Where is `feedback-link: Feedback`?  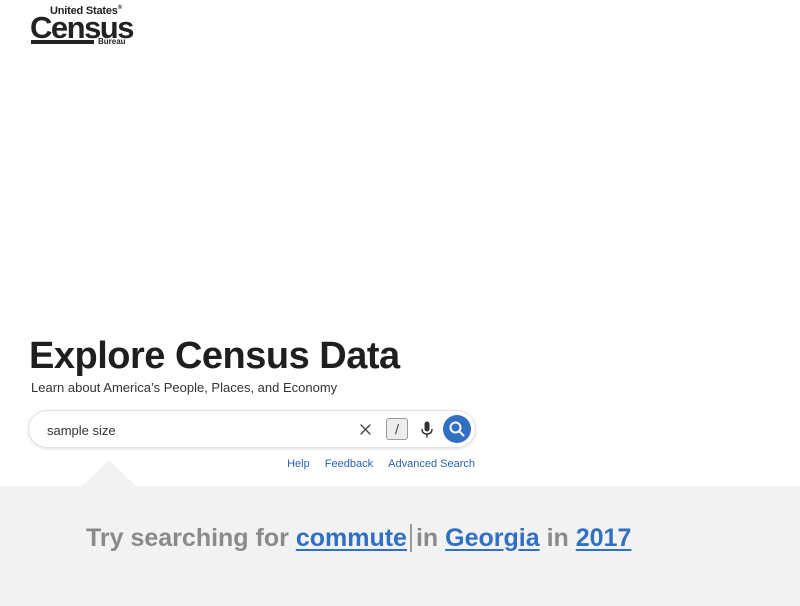 feedback-link: Feedback is located at coordinates (349, 464).